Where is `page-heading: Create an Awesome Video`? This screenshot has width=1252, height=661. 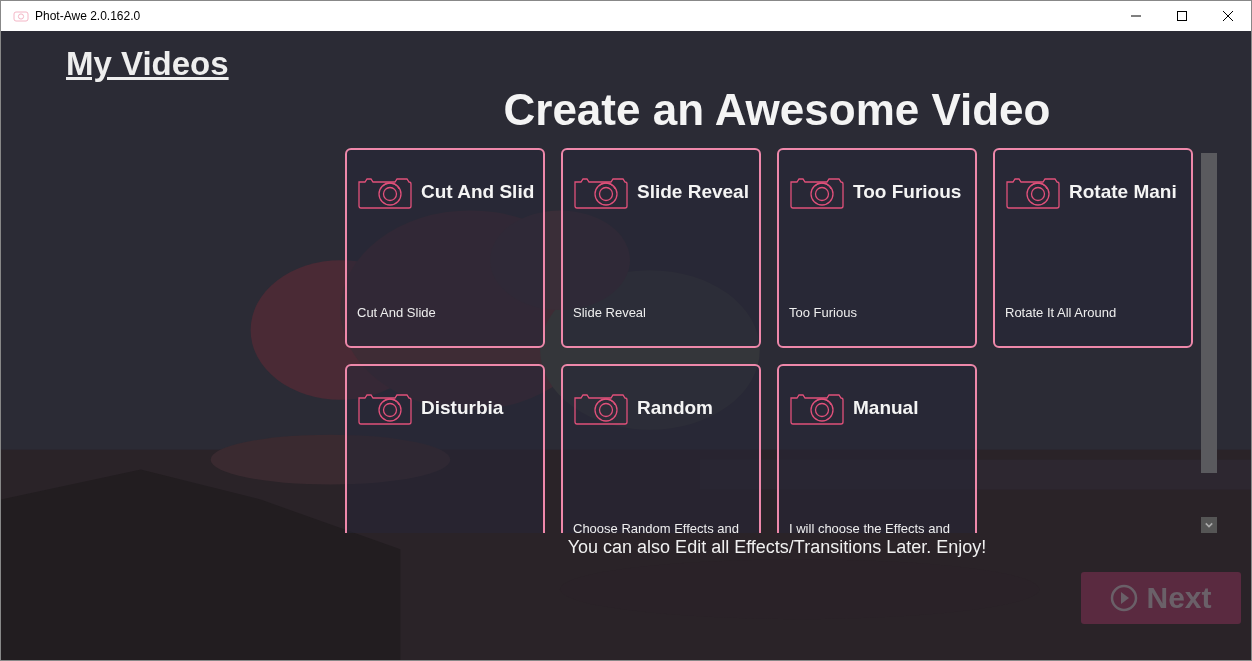
page-heading: Create an Awesome Video is located at coordinates (777, 110).